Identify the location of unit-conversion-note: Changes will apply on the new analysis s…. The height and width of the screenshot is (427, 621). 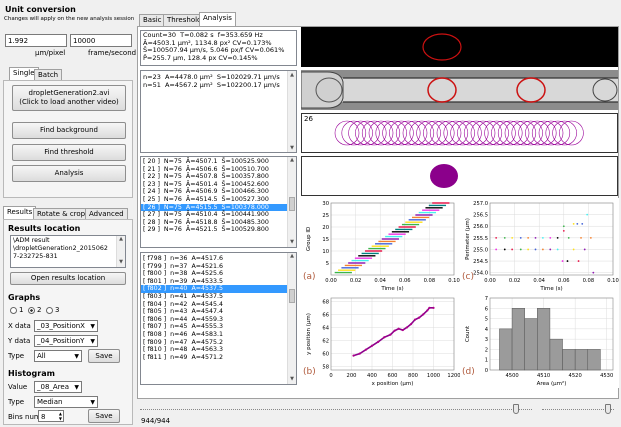
(69, 19).